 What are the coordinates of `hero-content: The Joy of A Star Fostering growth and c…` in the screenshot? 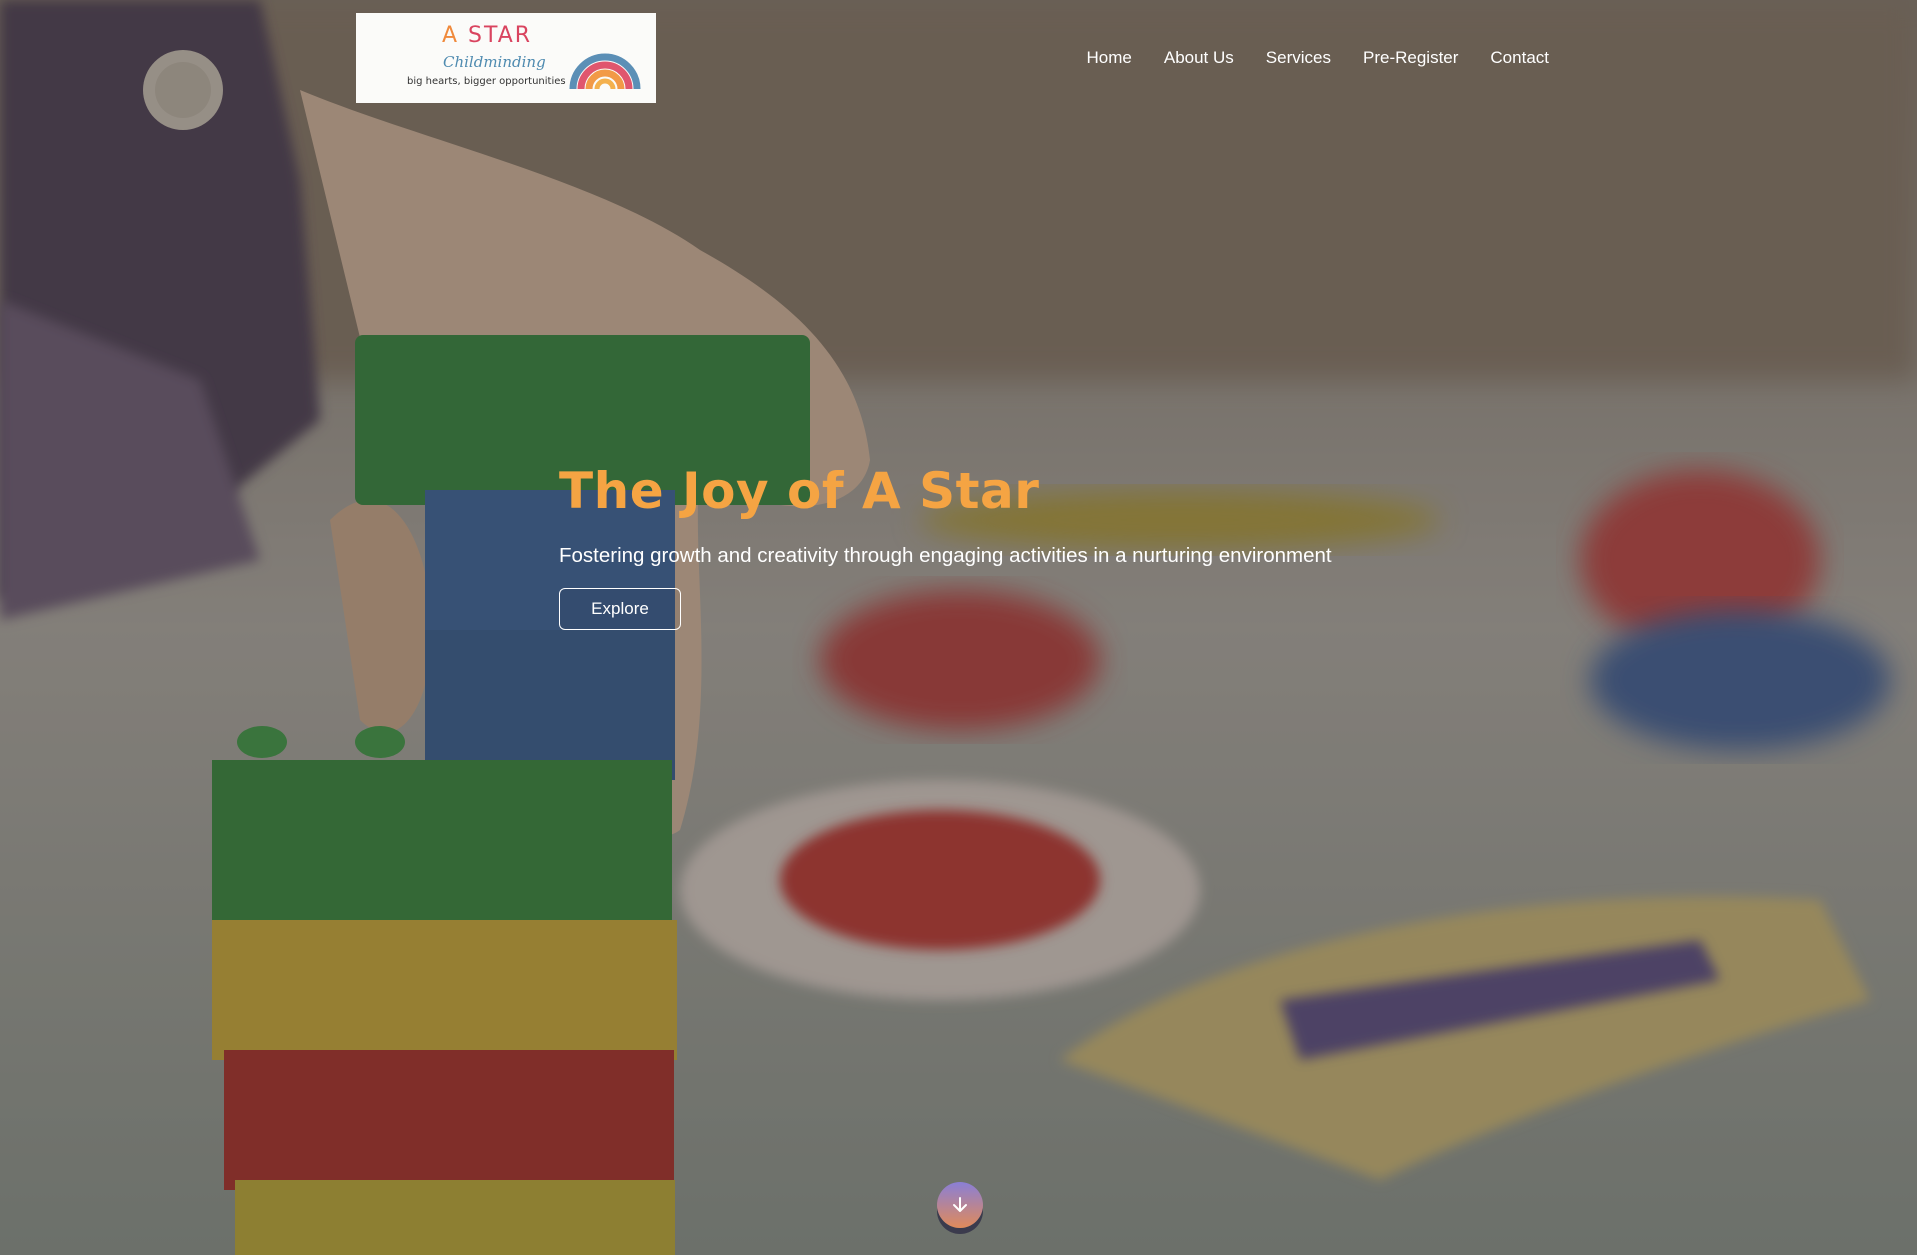 It's located at (945, 546).